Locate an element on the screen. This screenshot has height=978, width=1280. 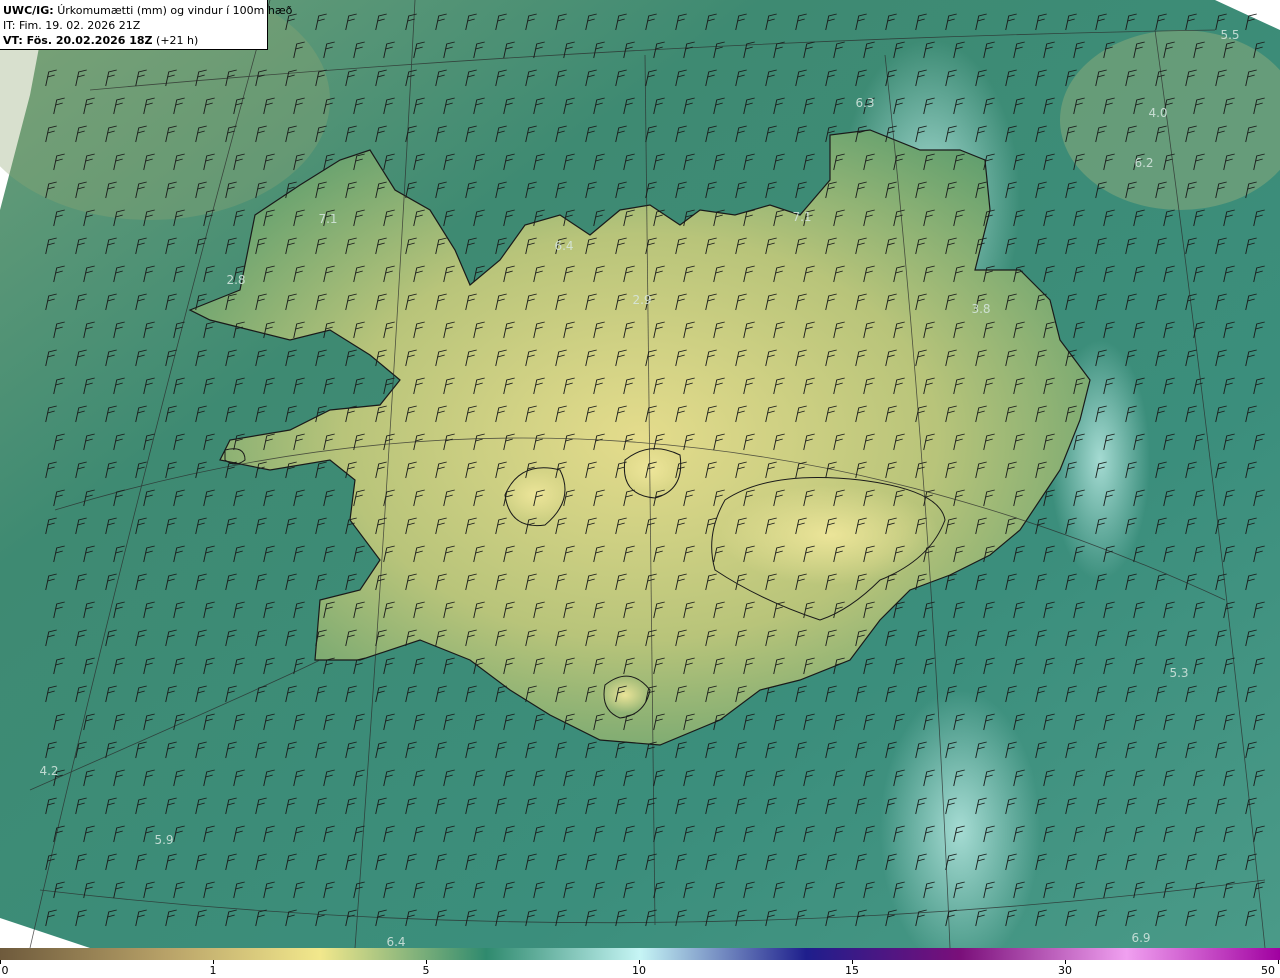
colorbar-label: 10 is located at coordinates (639, 970).